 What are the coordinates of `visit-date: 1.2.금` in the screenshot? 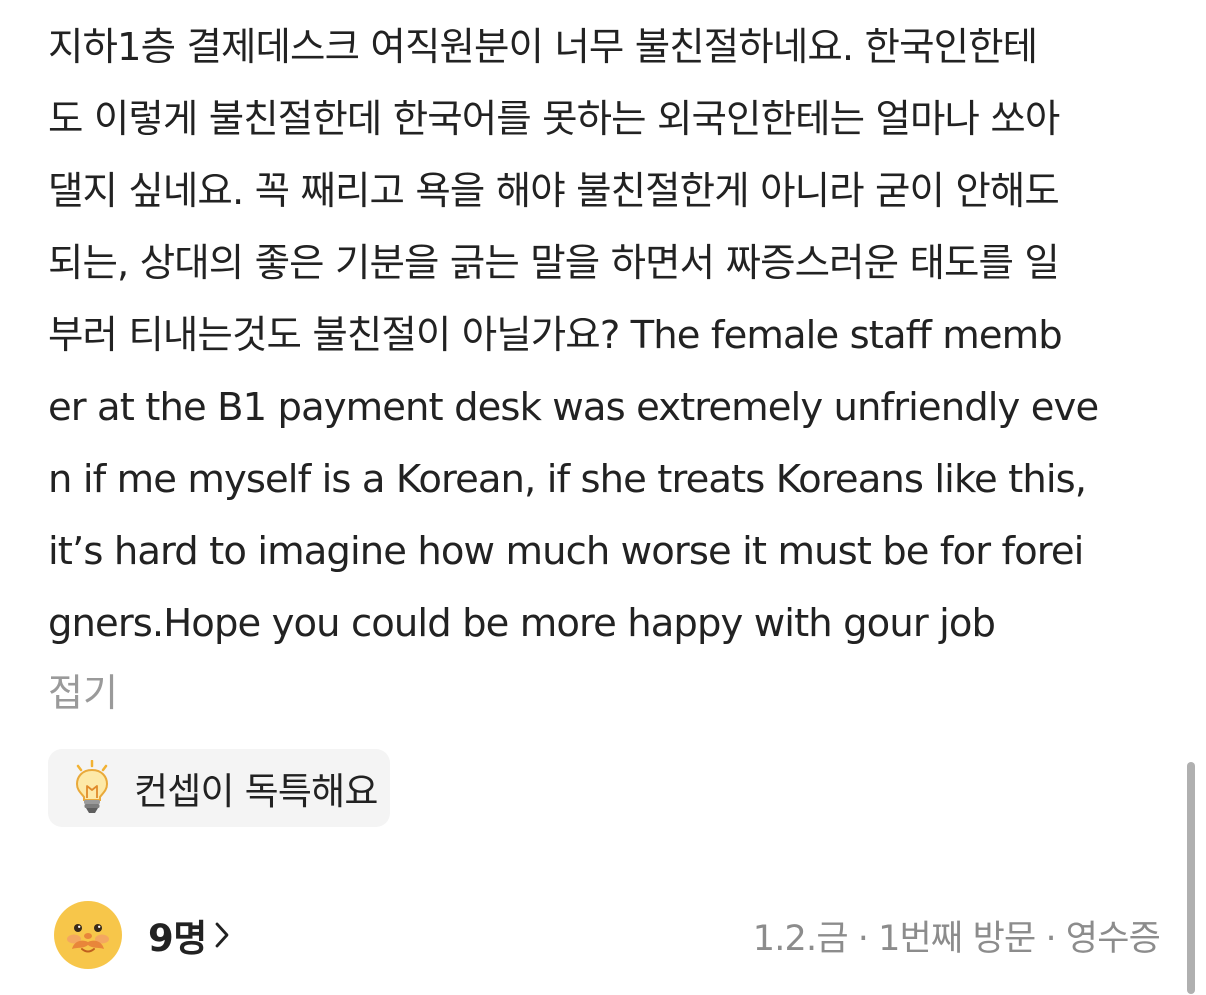 It's located at (800, 938).